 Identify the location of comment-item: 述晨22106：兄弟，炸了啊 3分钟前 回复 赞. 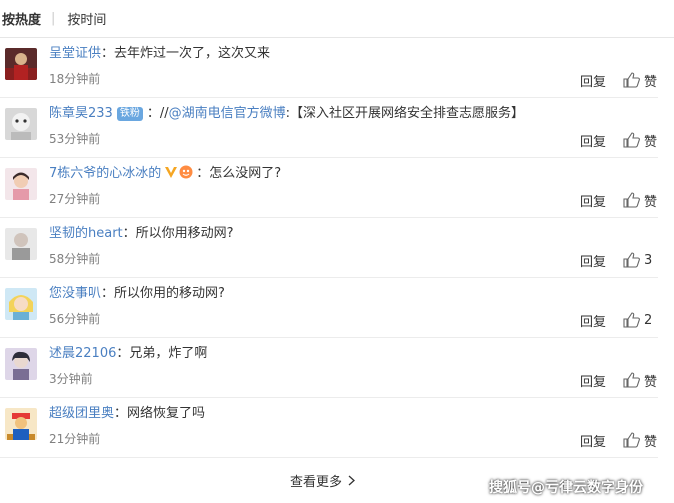
(329, 368).